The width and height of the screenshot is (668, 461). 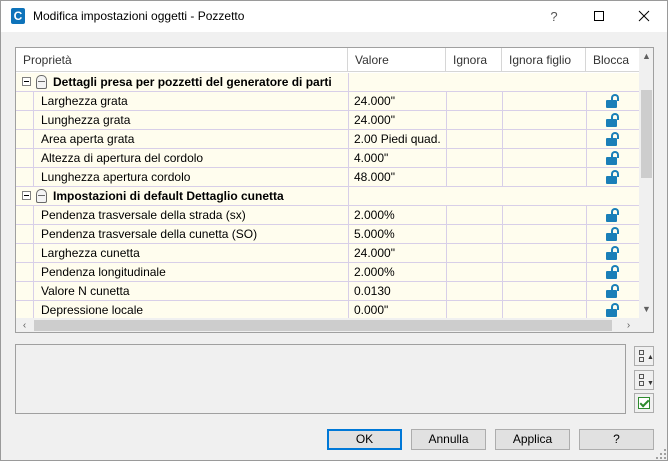 I want to click on expand-all-button: ▼, so click(x=644, y=380).